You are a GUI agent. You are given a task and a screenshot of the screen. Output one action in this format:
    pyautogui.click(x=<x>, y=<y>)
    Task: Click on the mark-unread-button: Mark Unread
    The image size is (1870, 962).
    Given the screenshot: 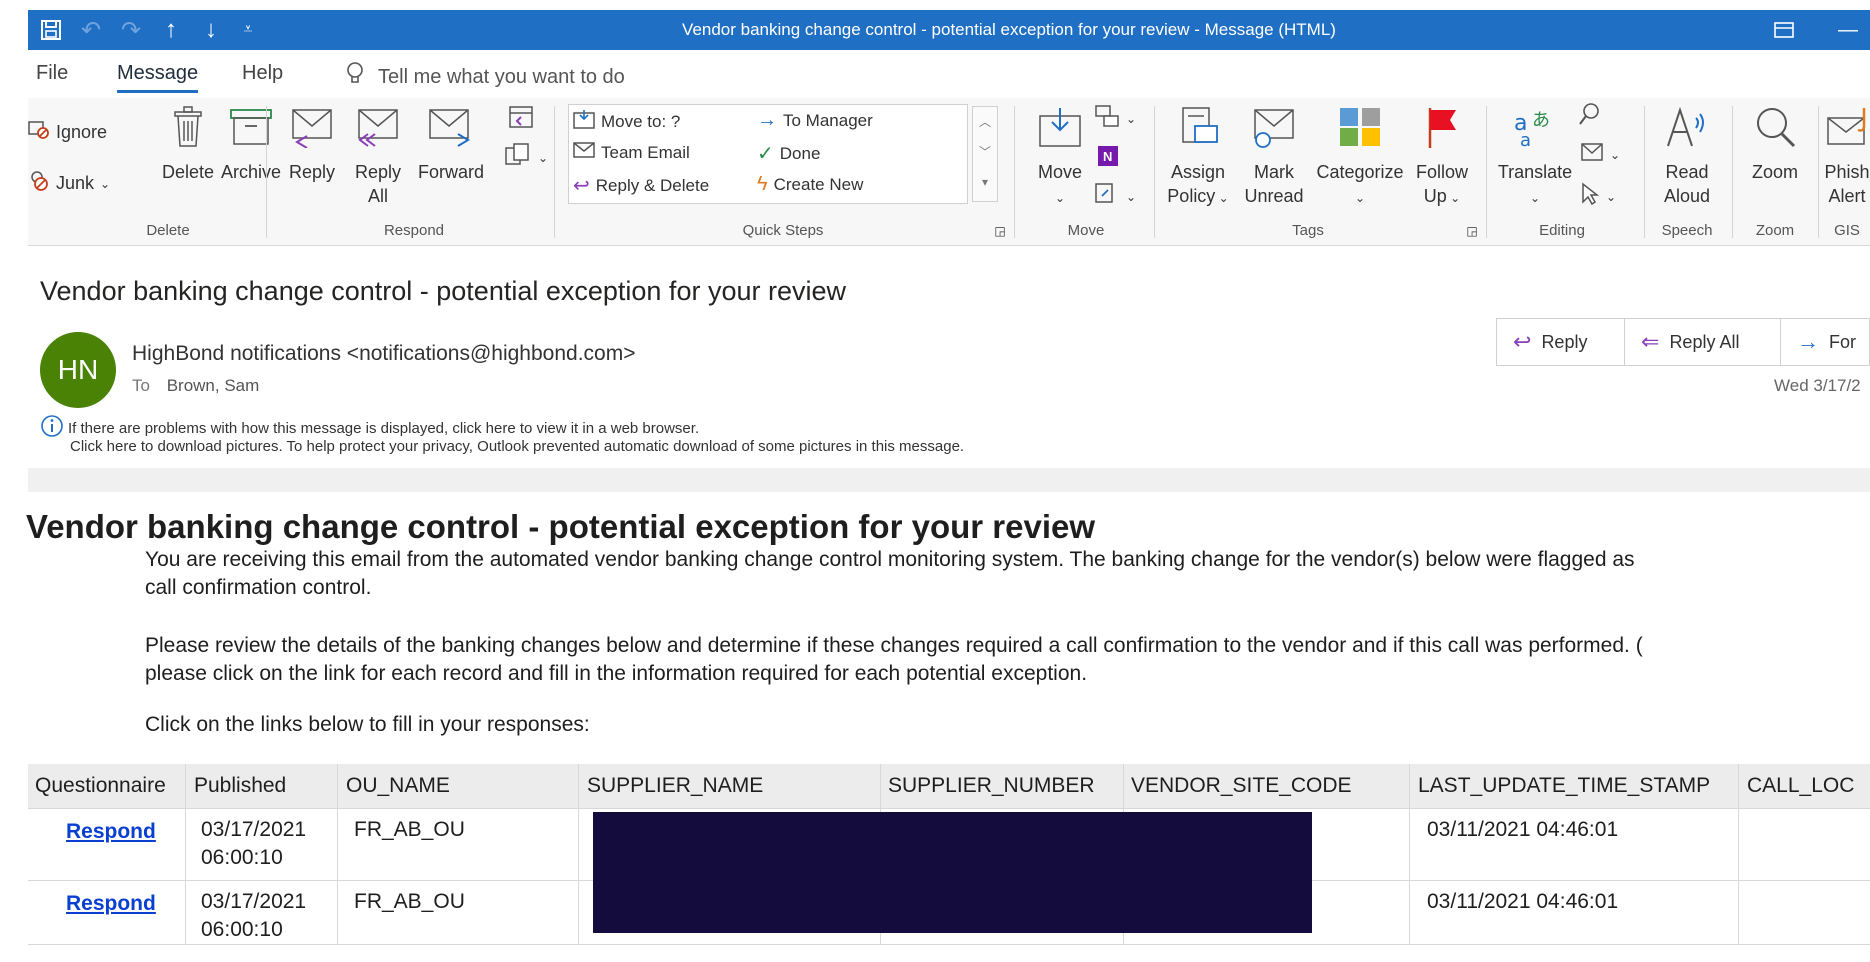 What is the action you would take?
    pyautogui.click(x=1274, y=157)
    